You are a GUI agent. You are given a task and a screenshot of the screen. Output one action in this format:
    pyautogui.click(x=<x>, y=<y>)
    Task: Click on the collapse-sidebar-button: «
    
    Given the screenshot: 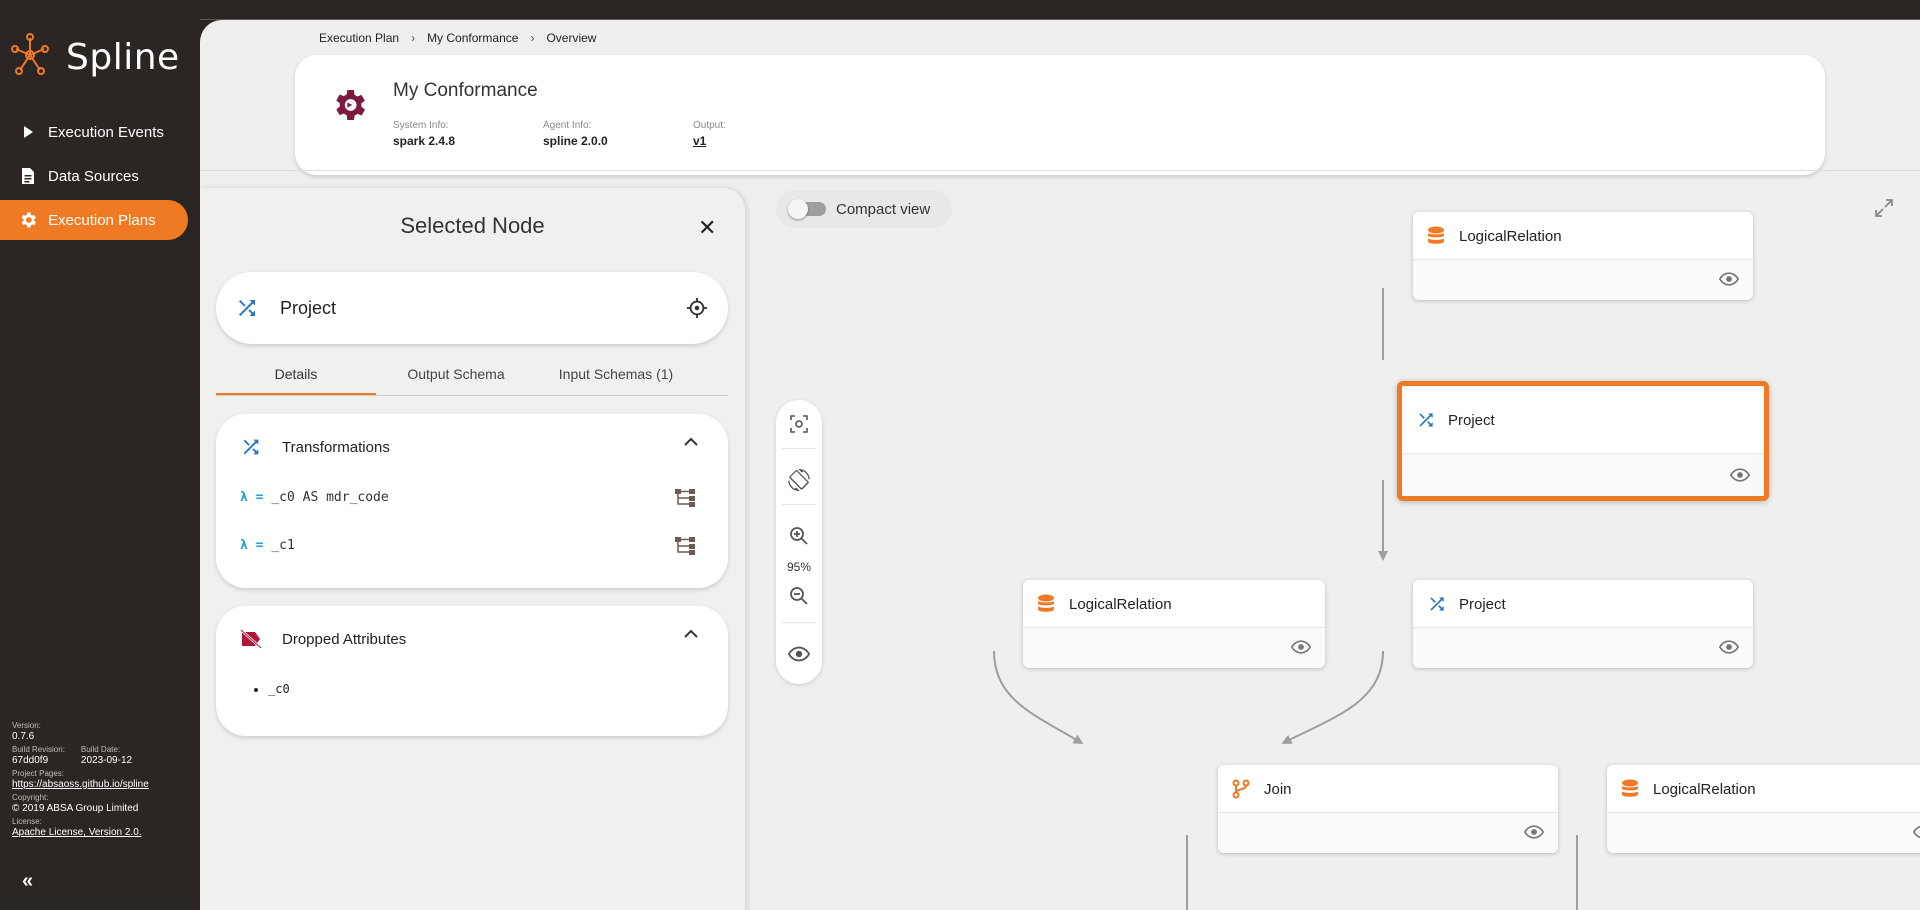 What is the action you would take?
    pyautogui.click(x=27, y=881)
    